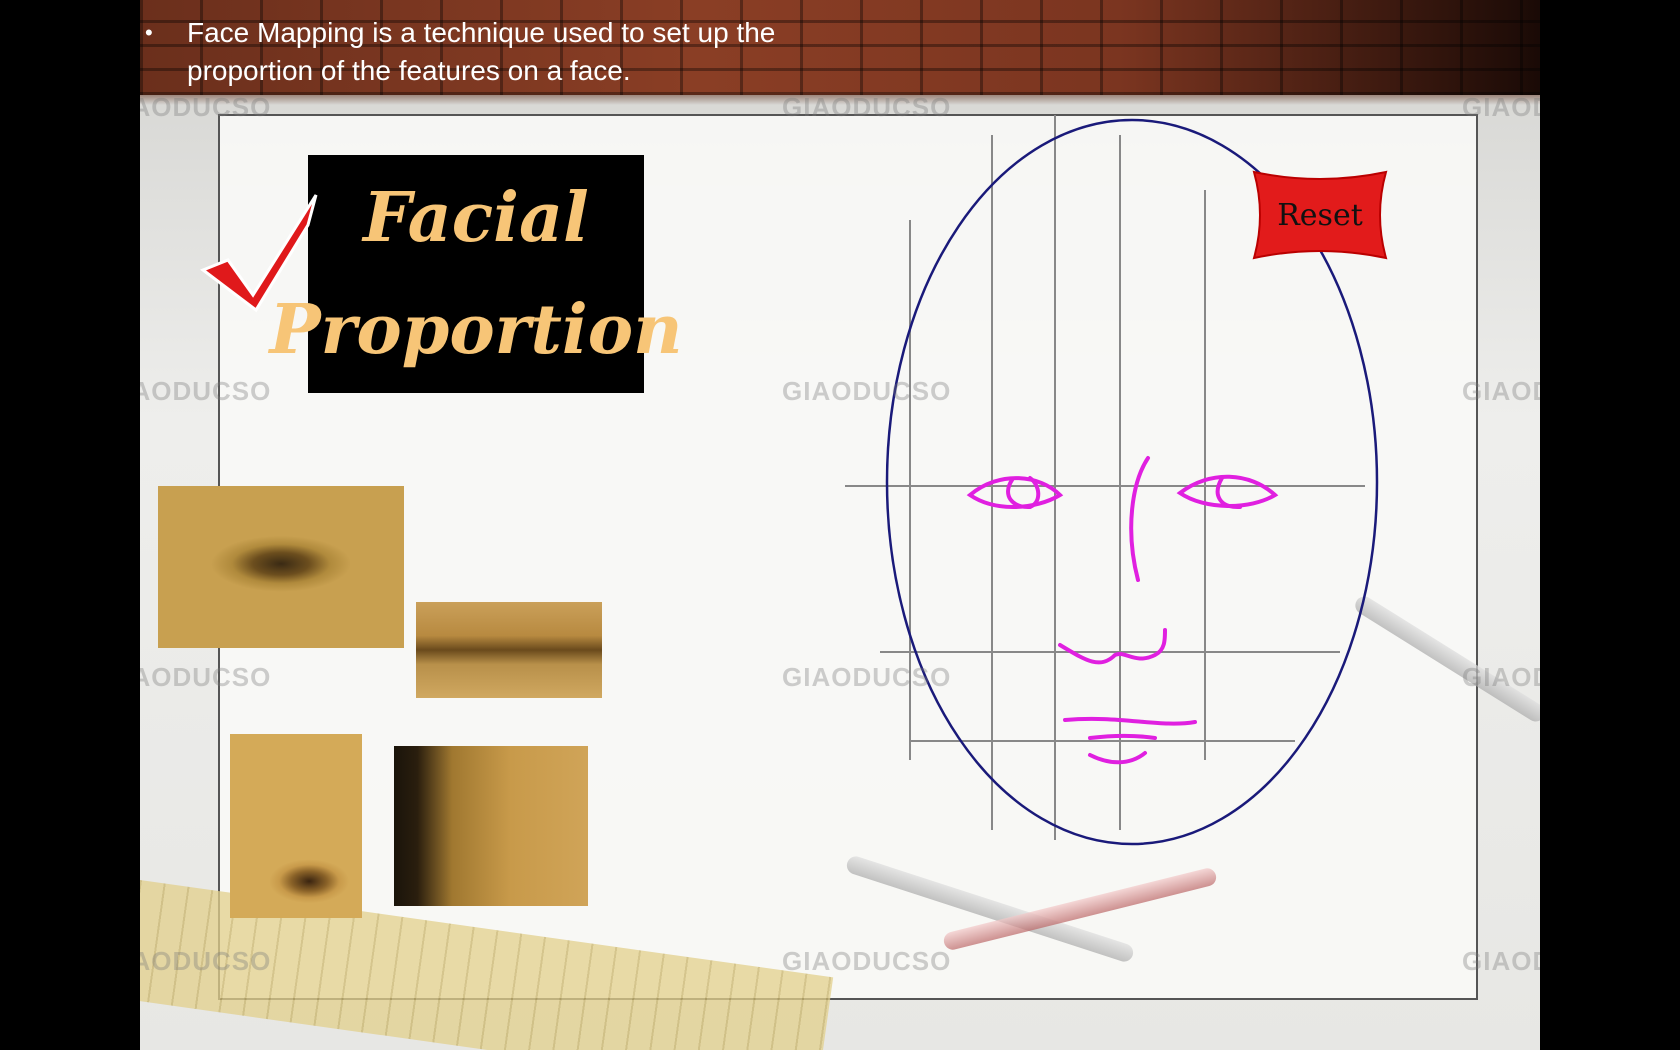  Describe the element at coordinates (476, 274) in the screenshot. I see `title-block: Facial Proportion` at that location.